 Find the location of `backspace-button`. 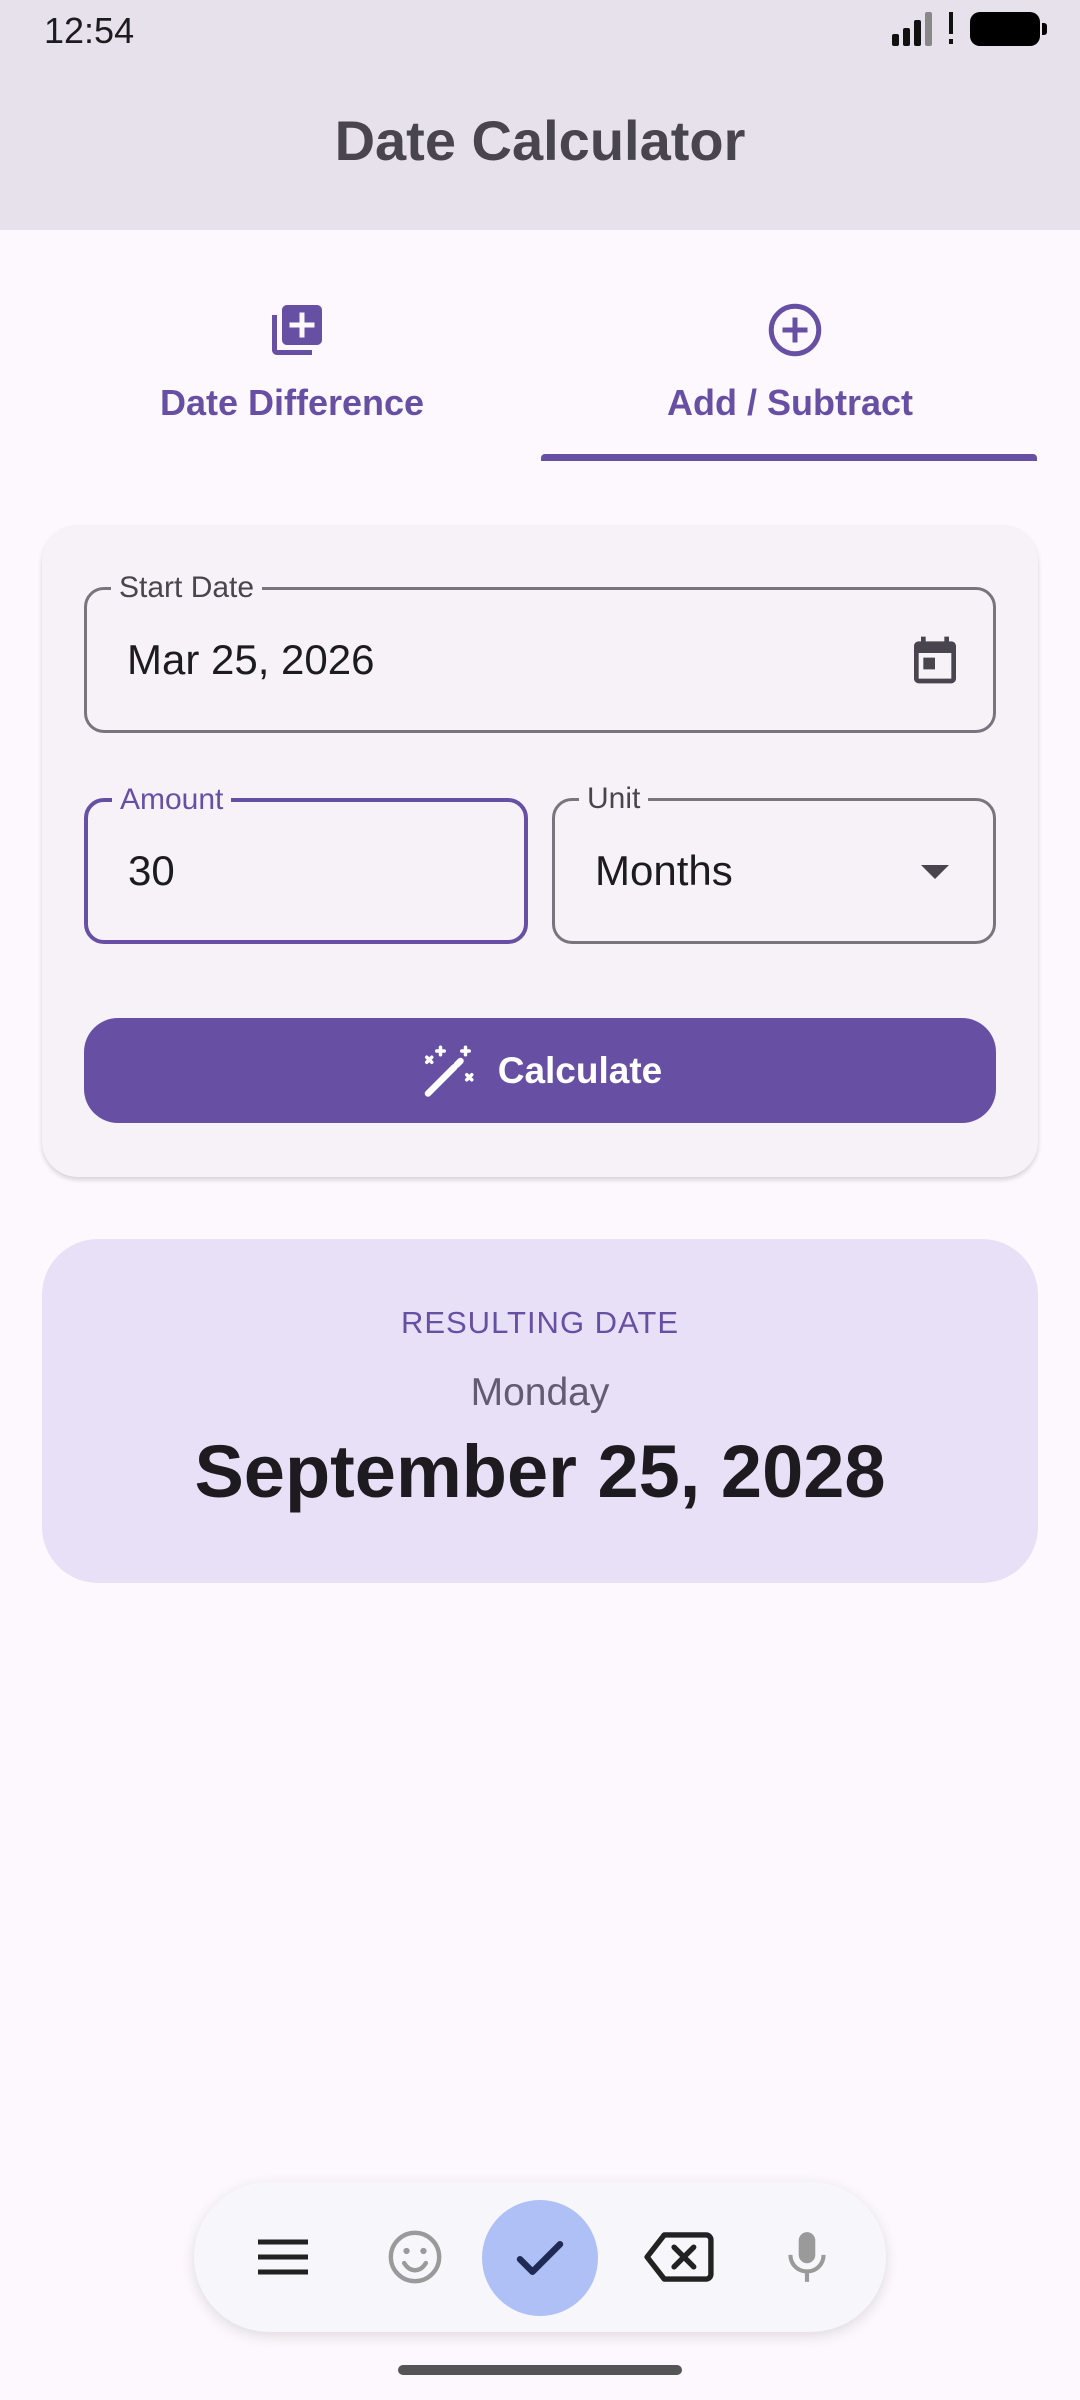

backspace-button is located at coordinates (679, 2257).